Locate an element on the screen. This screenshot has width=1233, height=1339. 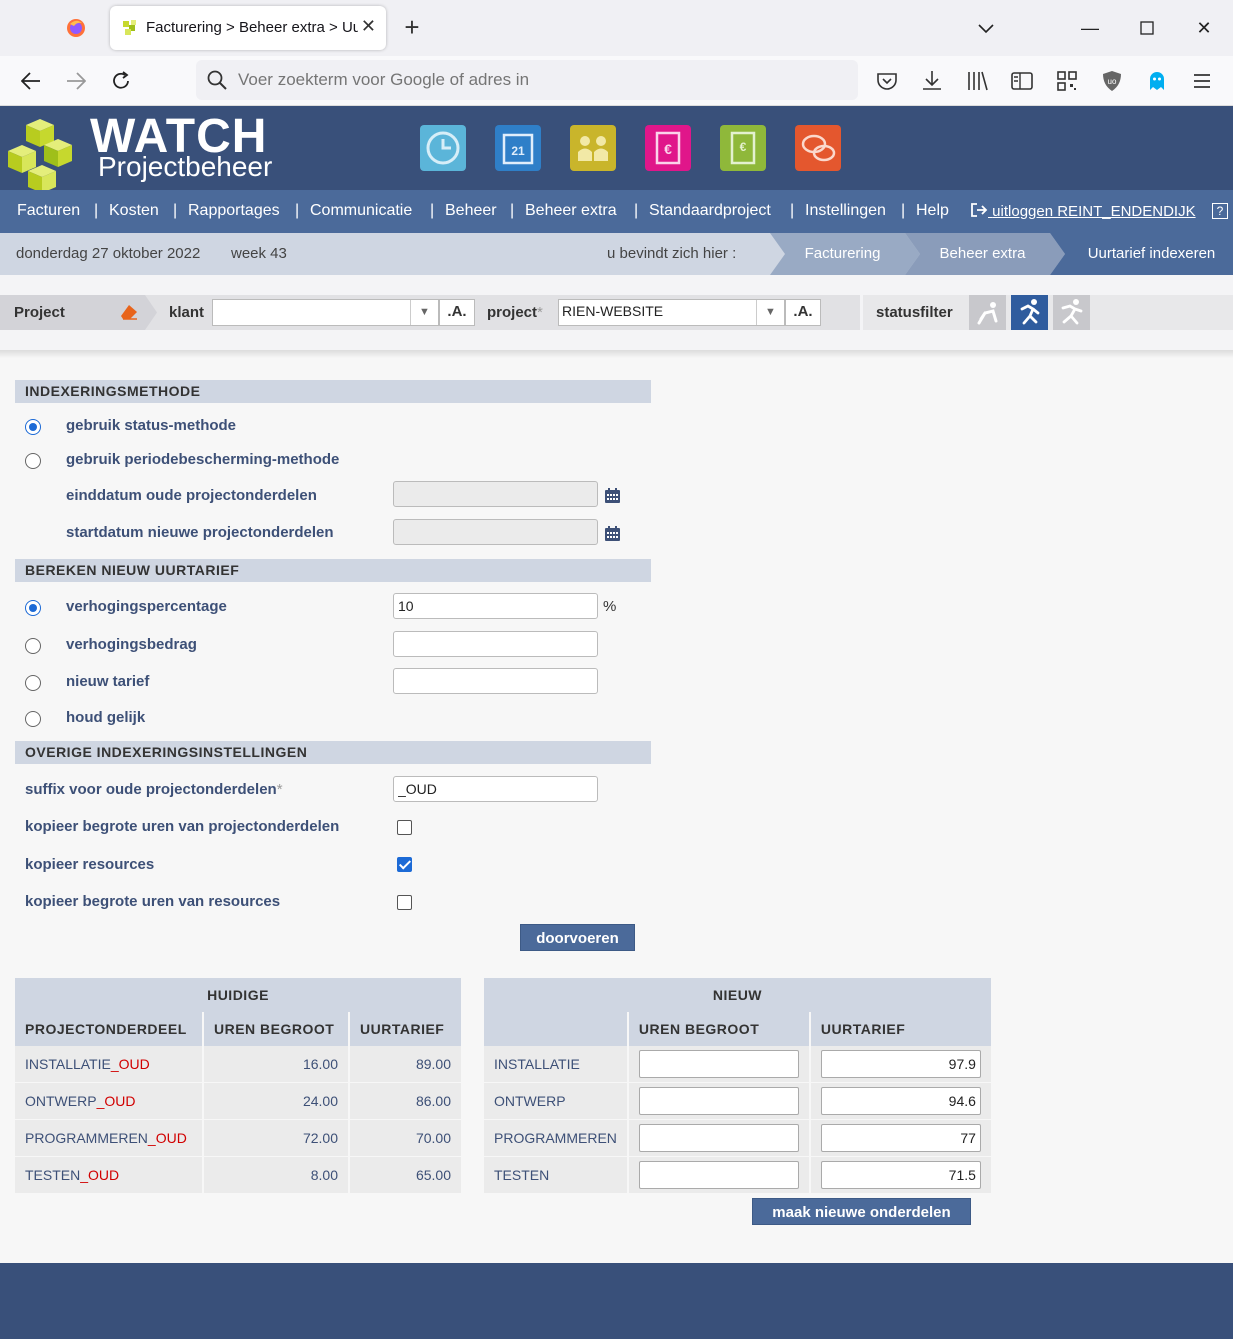
rate-cell: 89.00 is located at coordinates (404, 1064).